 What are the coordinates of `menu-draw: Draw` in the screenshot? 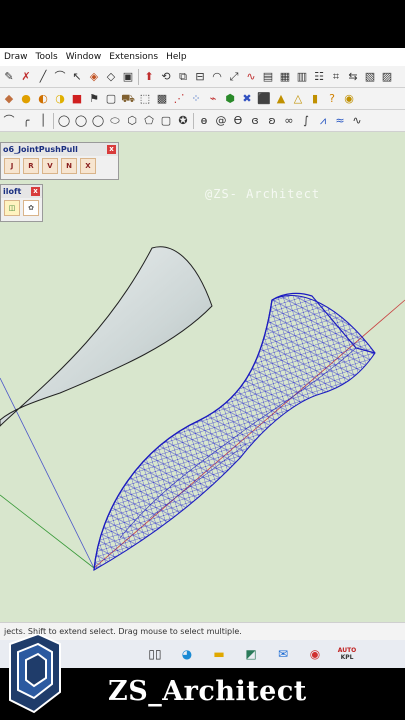 It's located at (16, 57).